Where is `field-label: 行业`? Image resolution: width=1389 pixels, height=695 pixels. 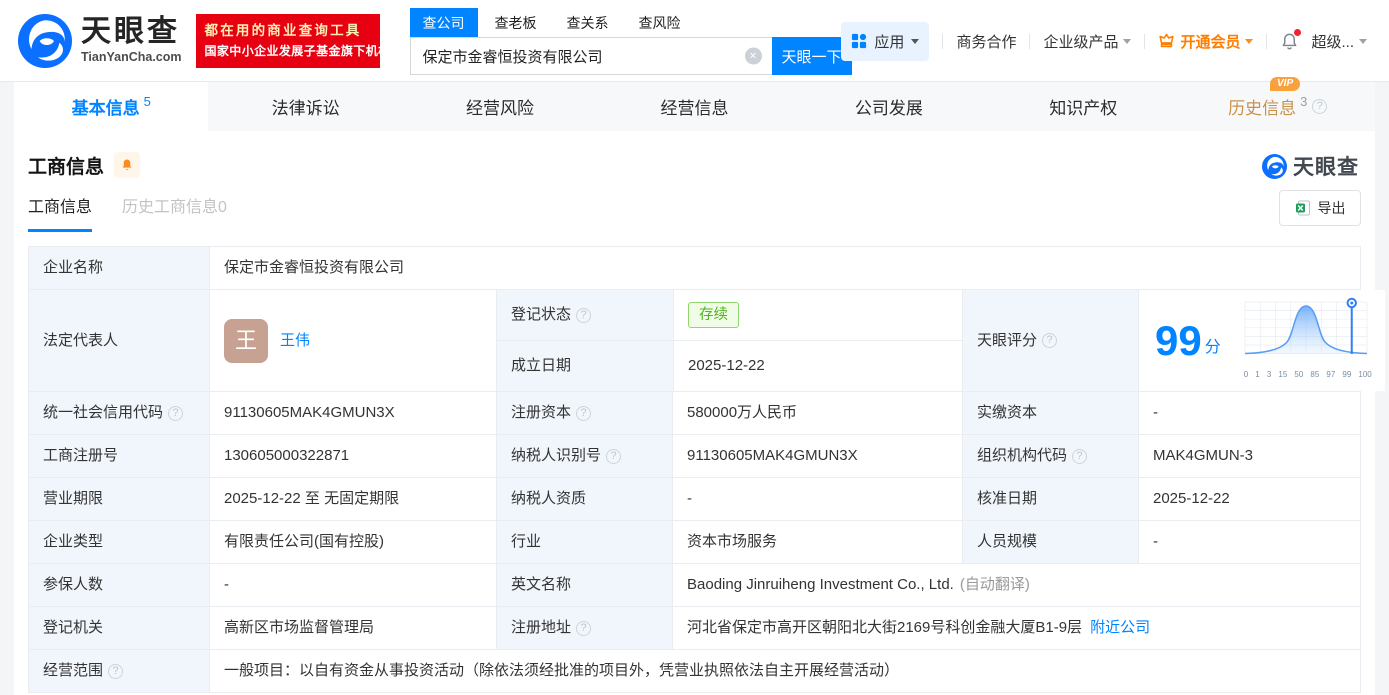
field-label: 行业 is located at coordinates (584, 542).